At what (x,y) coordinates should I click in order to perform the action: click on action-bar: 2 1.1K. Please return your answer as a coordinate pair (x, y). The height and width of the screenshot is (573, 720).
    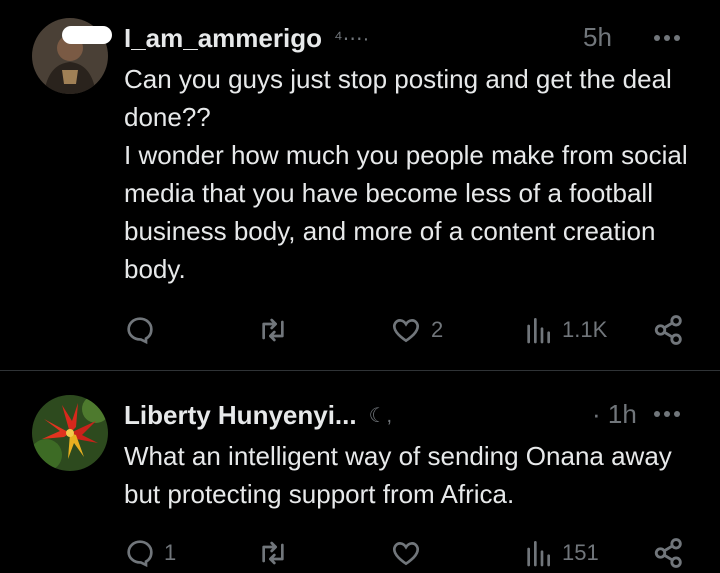
    Looking at the image, I should click on (409, 330).